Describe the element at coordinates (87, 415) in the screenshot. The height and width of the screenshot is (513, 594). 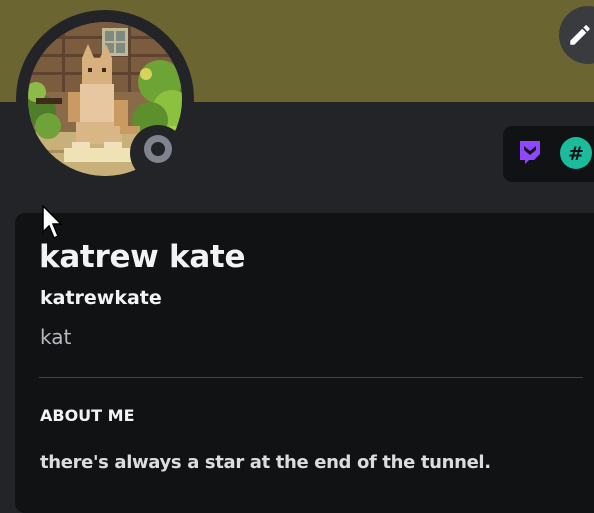
I see `about-me-heading: ABOUT ME` at that location.